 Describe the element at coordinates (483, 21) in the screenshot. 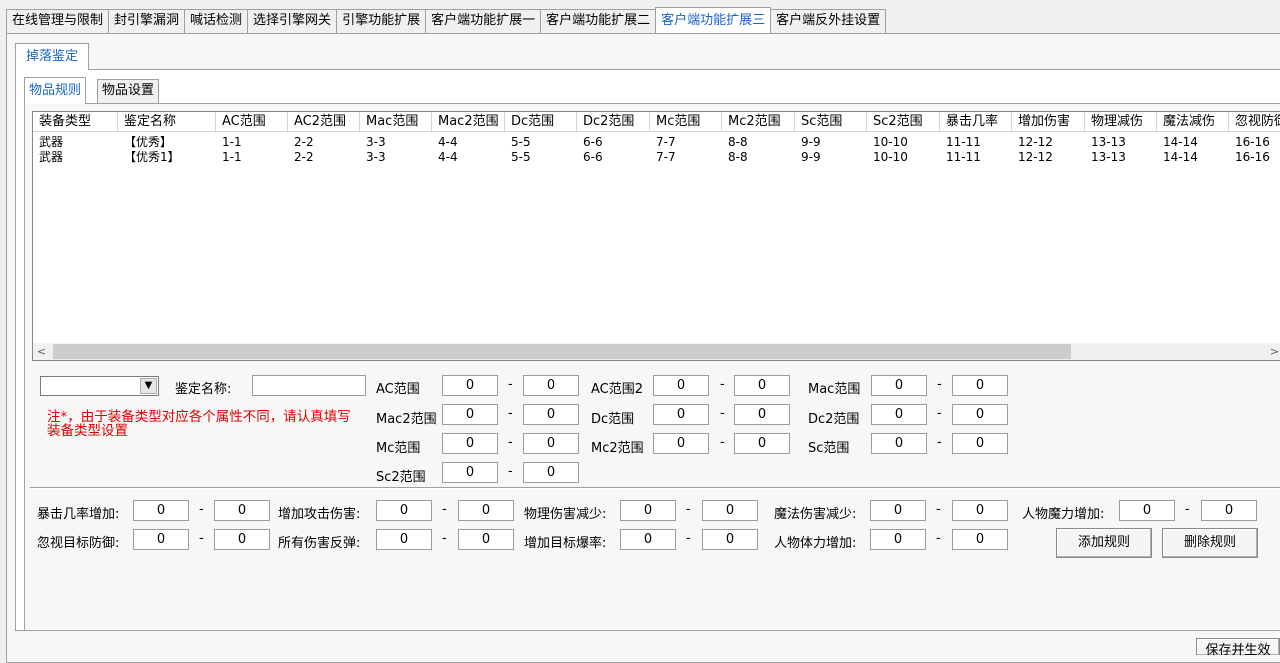

I see `tab-client-ext-1: 客户端功能扩展一` at that location.